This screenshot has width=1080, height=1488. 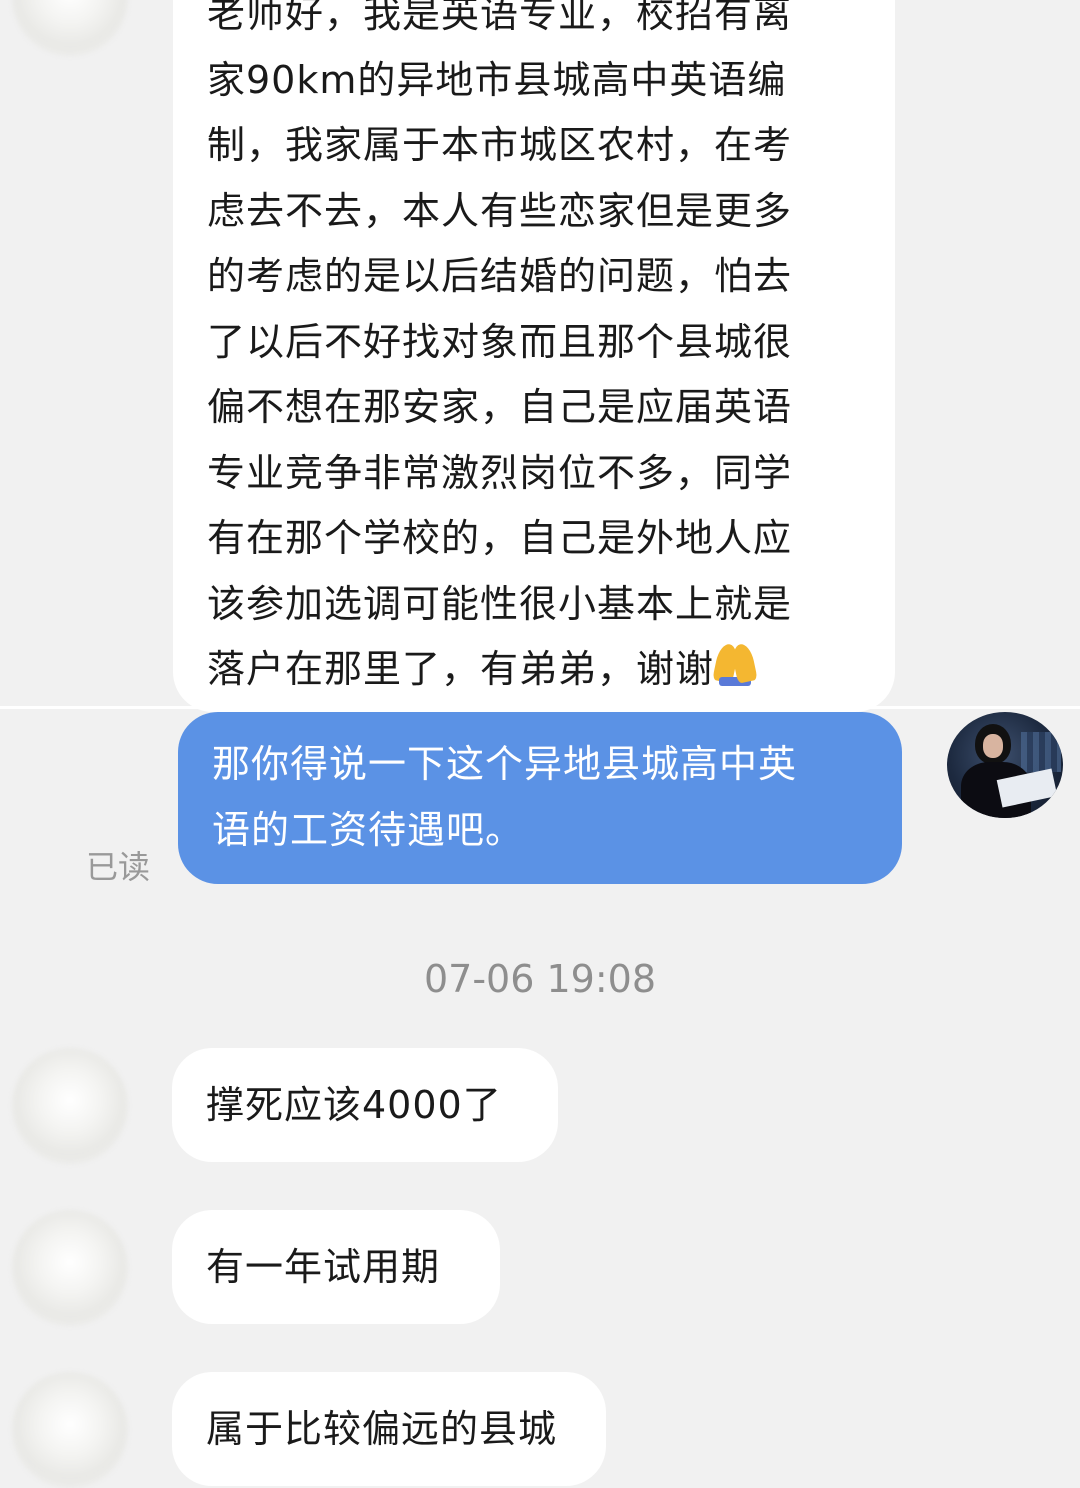 I want to click on user-avatar, so click(x=1005, y=765).